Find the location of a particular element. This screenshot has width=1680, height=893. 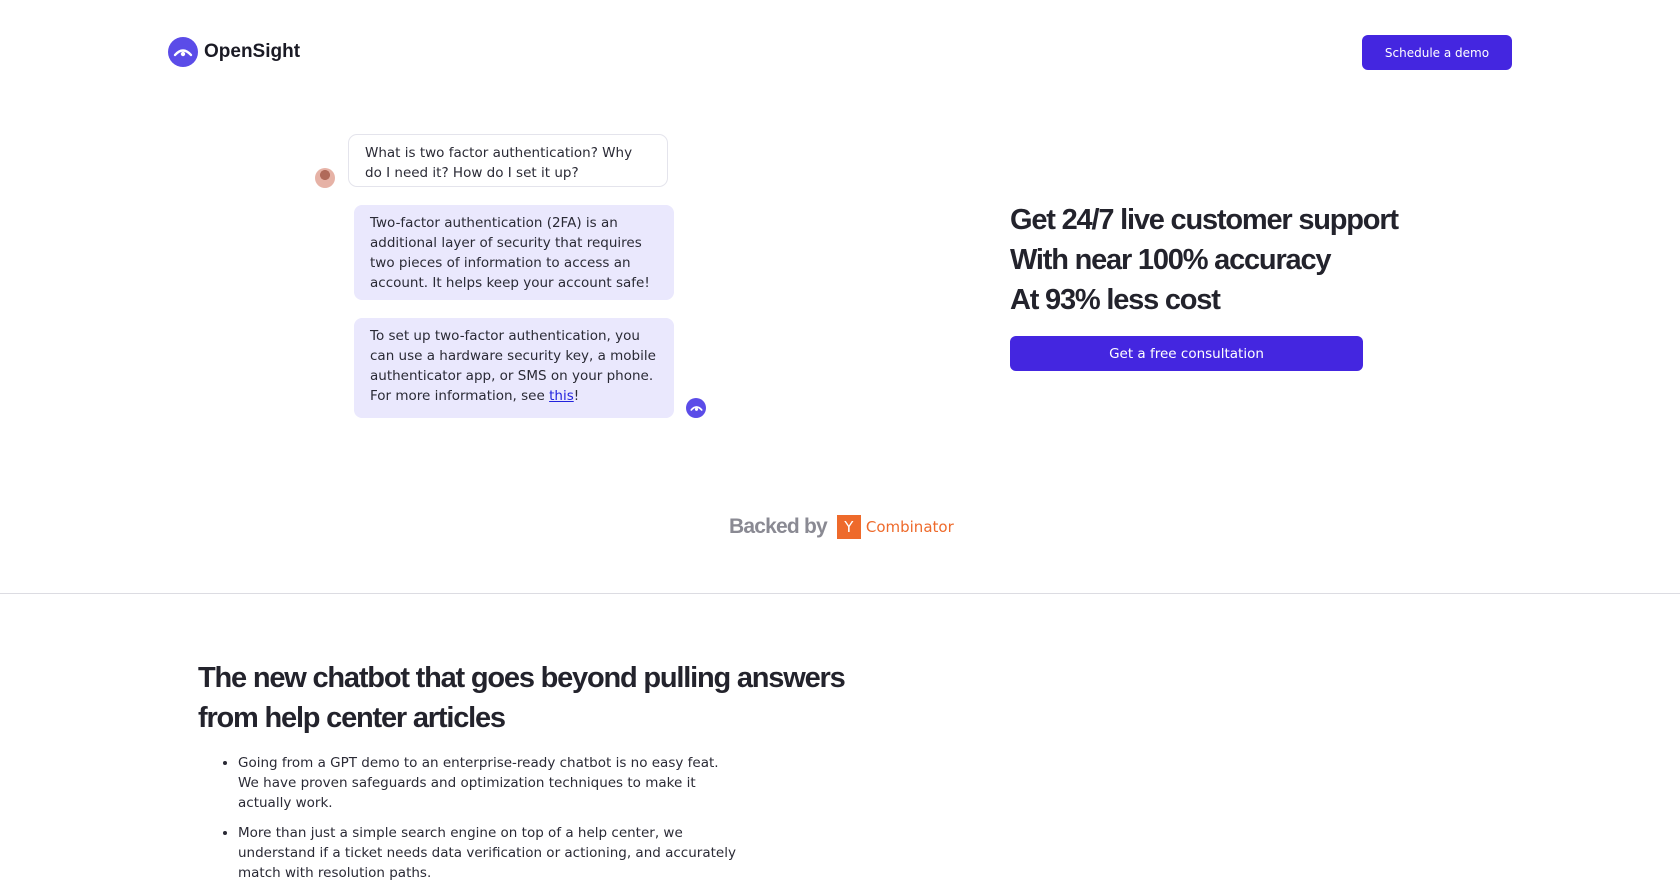

backed-by-label: Backed by is located at coordinates (778, 526).